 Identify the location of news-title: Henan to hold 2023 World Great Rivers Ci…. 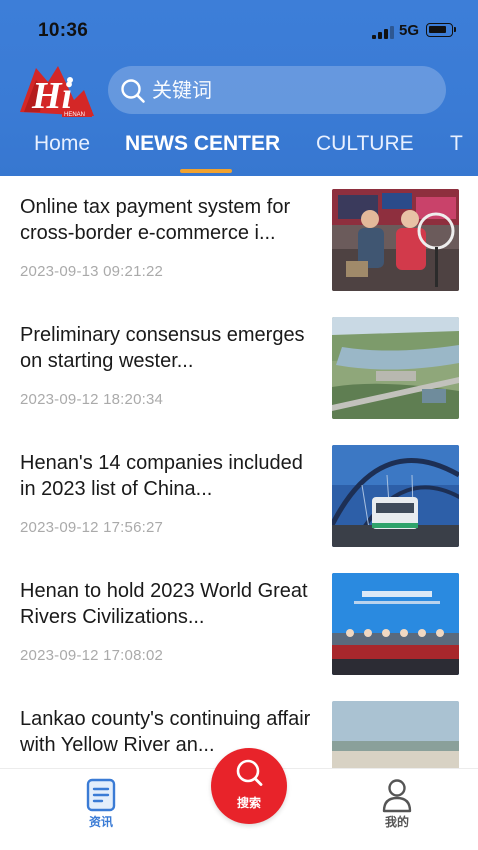
(164, 604).